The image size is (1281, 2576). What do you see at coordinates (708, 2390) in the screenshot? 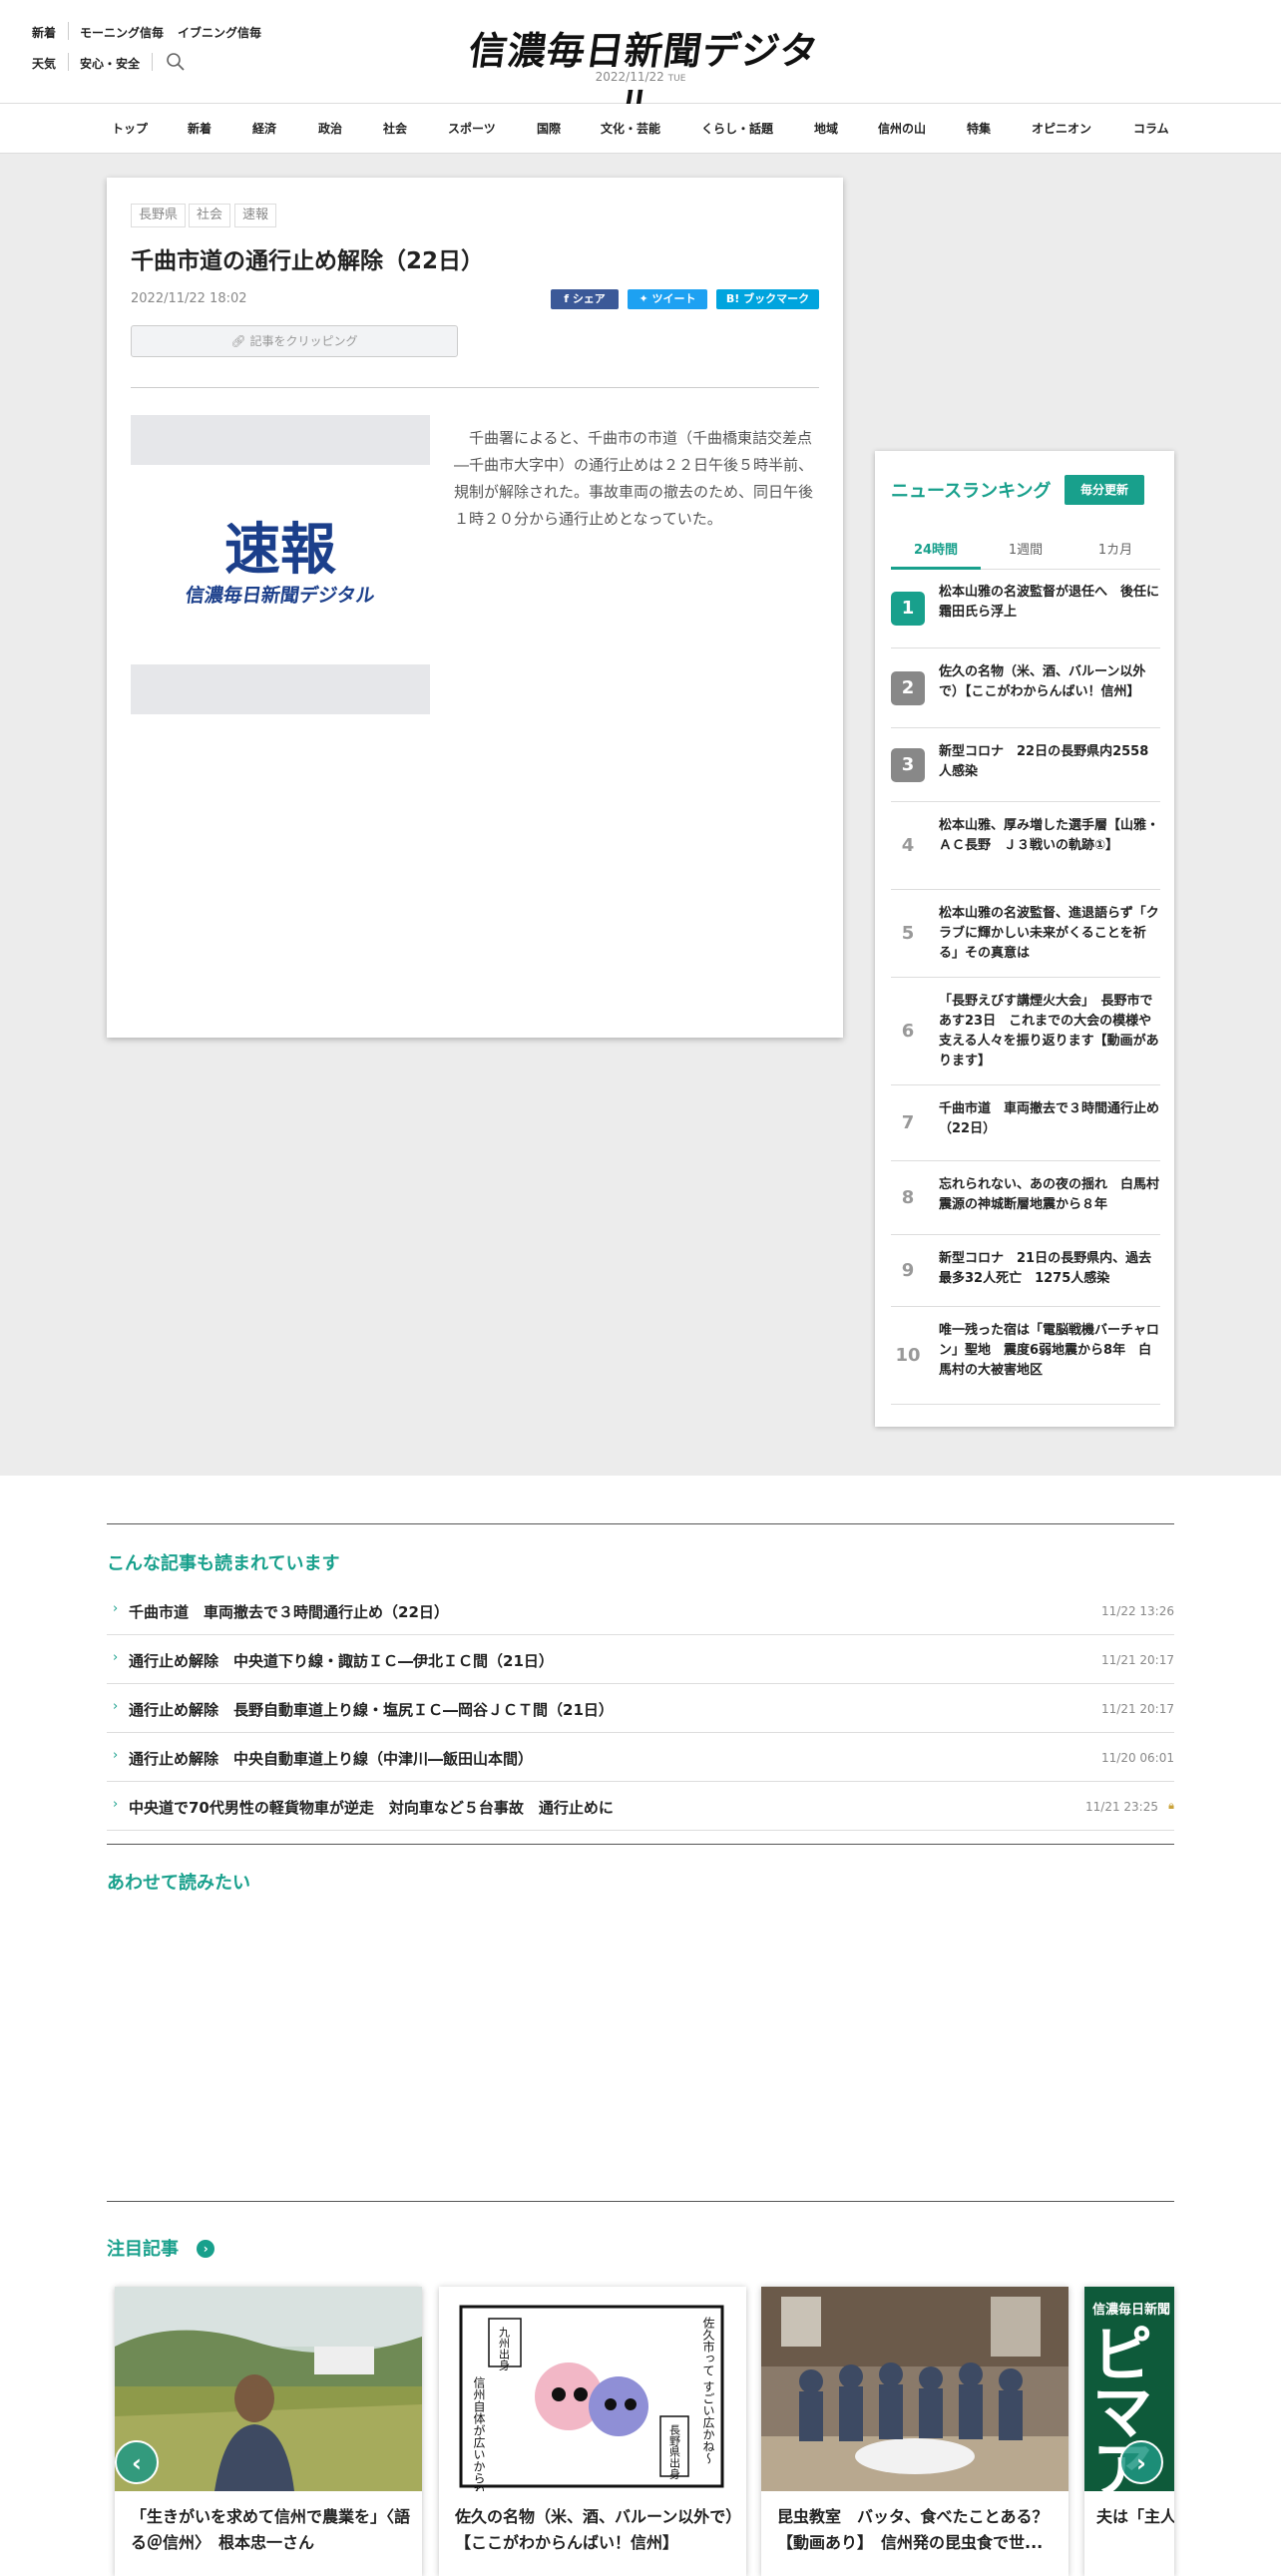
I see `manga-text: 佐久市って すごい広かね〜` at bounding box center [708, 2390].